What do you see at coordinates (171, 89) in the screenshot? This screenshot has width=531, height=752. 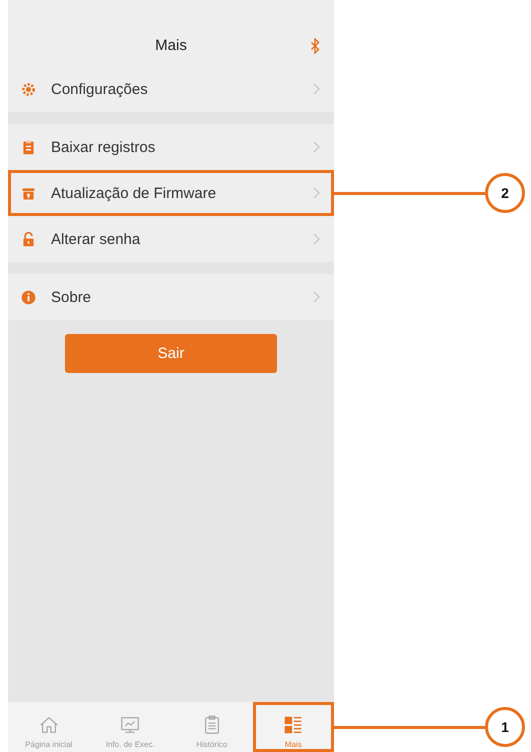 I see `menu-item: Configurações` at bounding box center [171, 89].